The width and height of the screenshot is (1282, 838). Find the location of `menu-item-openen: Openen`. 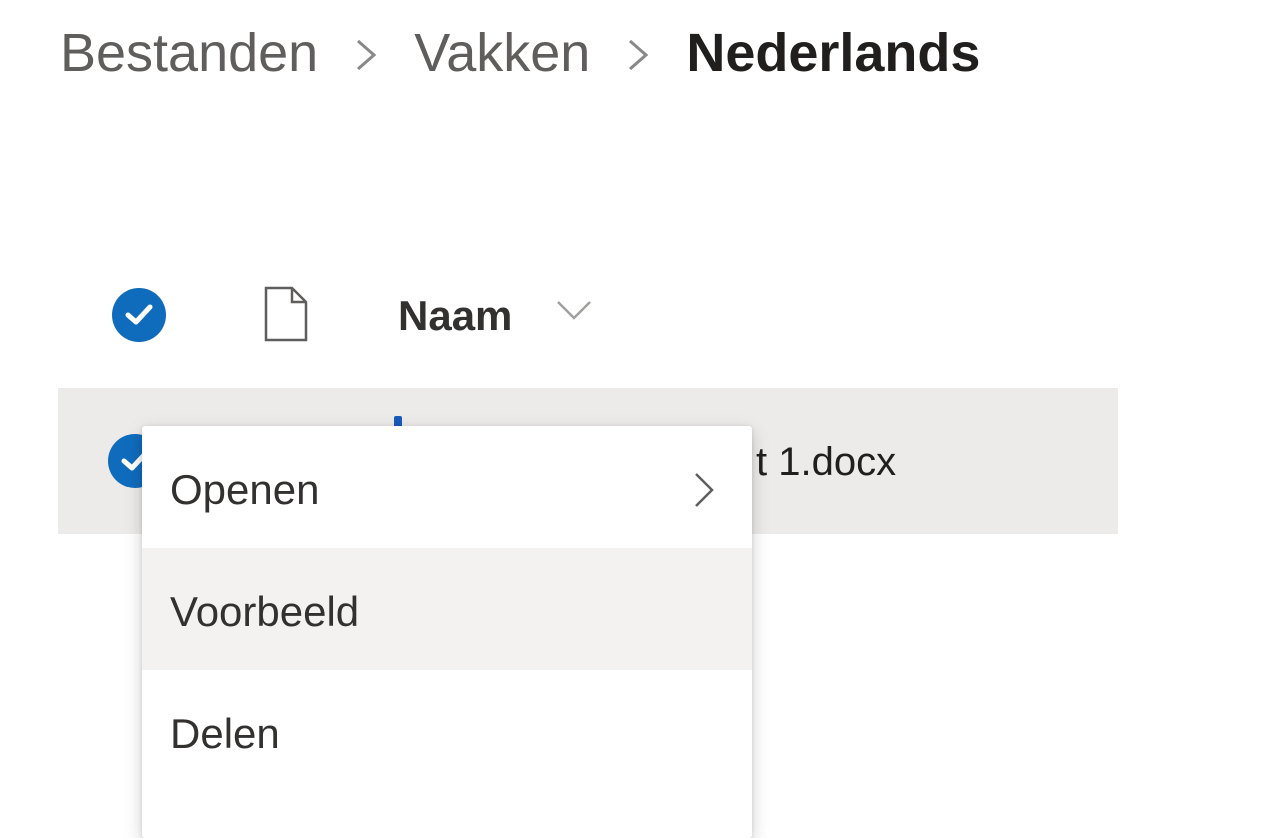

menu-item-openen: Openen is located at coordinates (447, 487).